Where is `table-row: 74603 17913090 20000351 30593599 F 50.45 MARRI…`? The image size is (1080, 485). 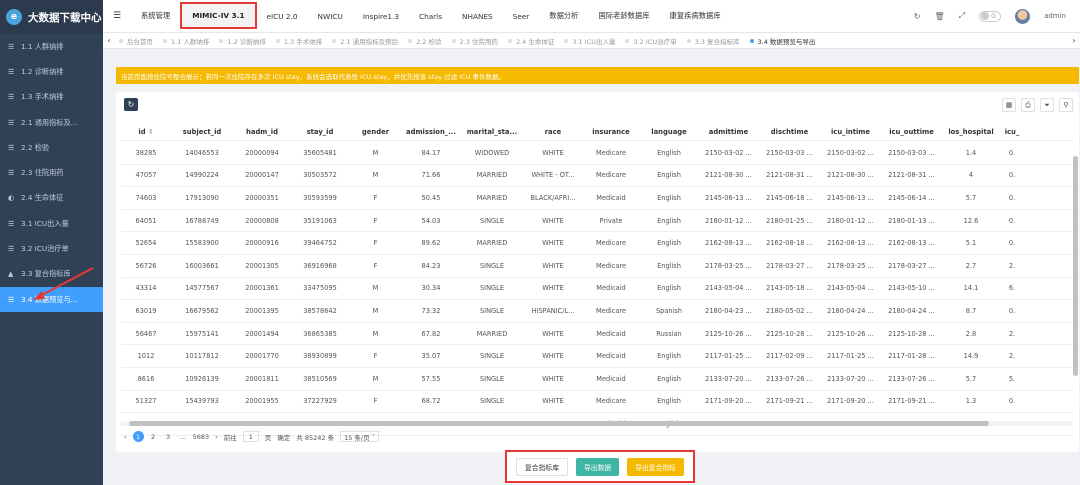
table-row: 74603 17913090 20000351 30593599 F 50.45 MARRI… is located at coordinates (597, 198).